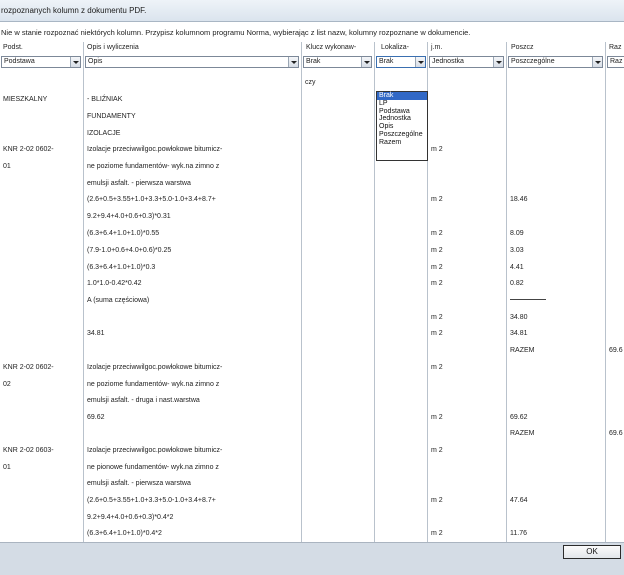 This screenshot has height=575, width=624. Describe the element at coordinates (437, 47) in the screenshot. I see `column-header-jm: j.m.` at that location.